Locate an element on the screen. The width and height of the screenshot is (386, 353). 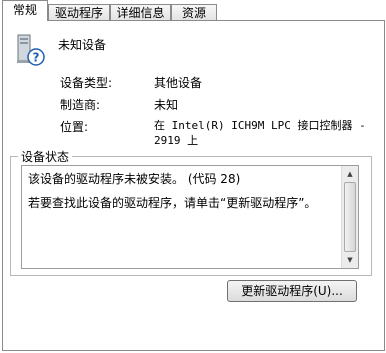
tab-driver: 驱动程序 is located at coordinates (79, 12).